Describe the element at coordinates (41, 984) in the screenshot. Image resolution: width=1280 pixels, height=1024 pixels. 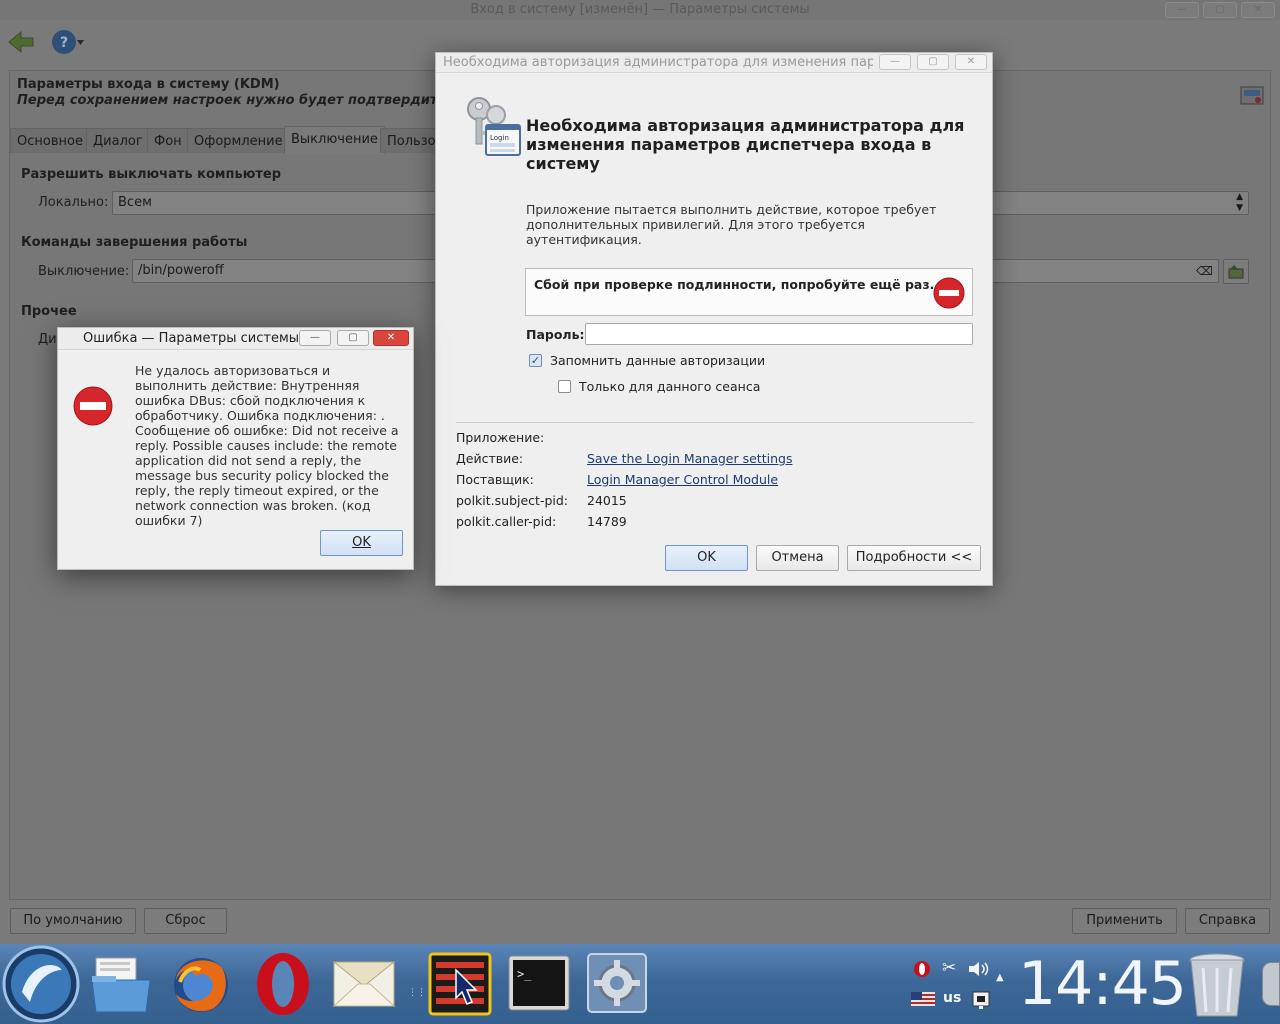
I see `menu-orb-icon` at that location.